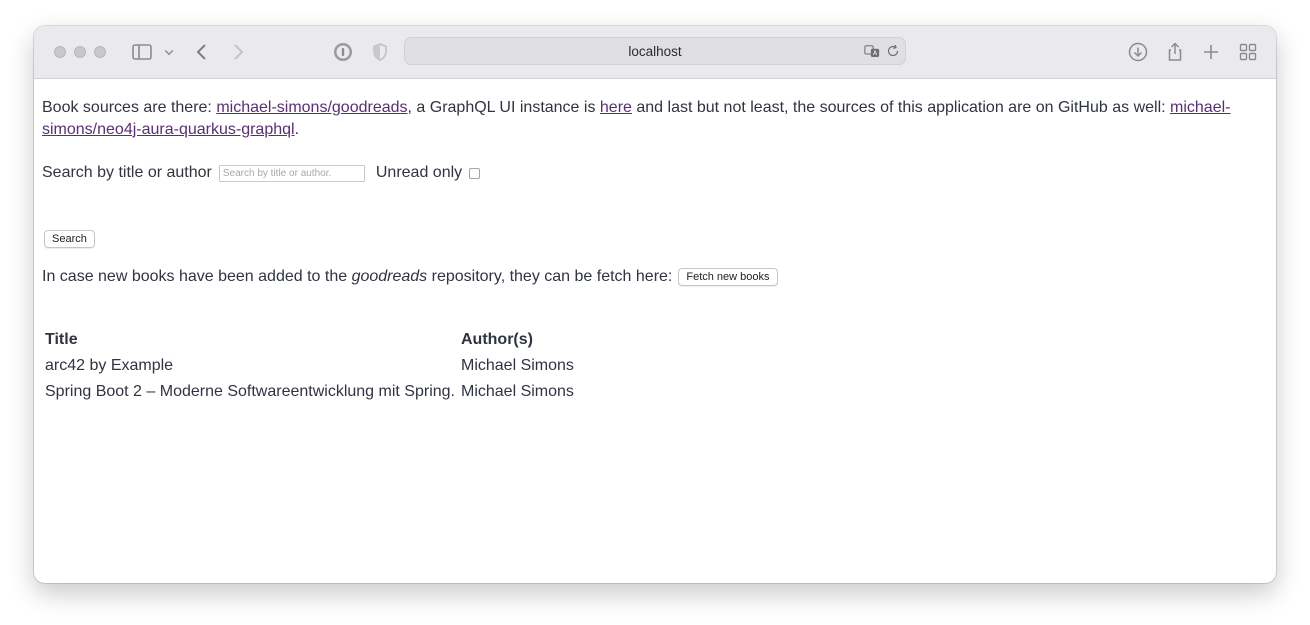 This screenshot has height=625, width=1310. What do you see at coordinates (728, 277) in the screenshot?
I see `fetch-new-books-button: Fetch new books` at bounding box center [728, 277].